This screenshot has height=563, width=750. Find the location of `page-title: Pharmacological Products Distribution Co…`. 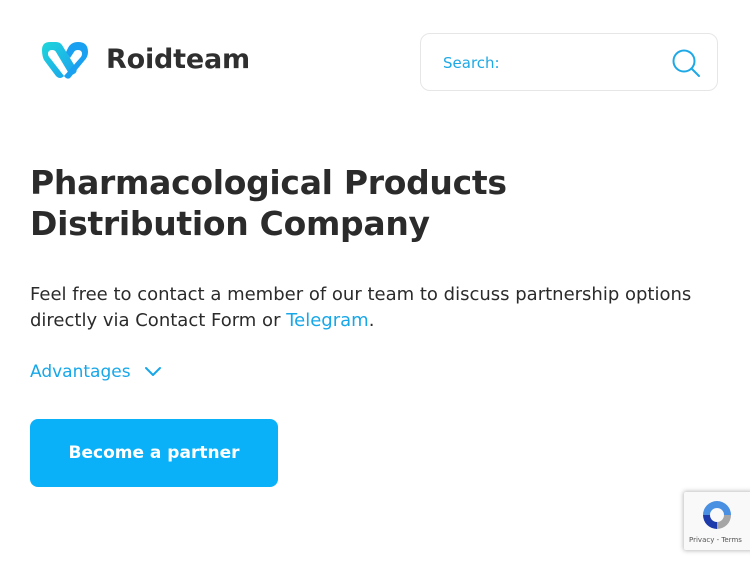

page-title: Pharmacological Products Distribution Co… is located at coordinates (350, 203).